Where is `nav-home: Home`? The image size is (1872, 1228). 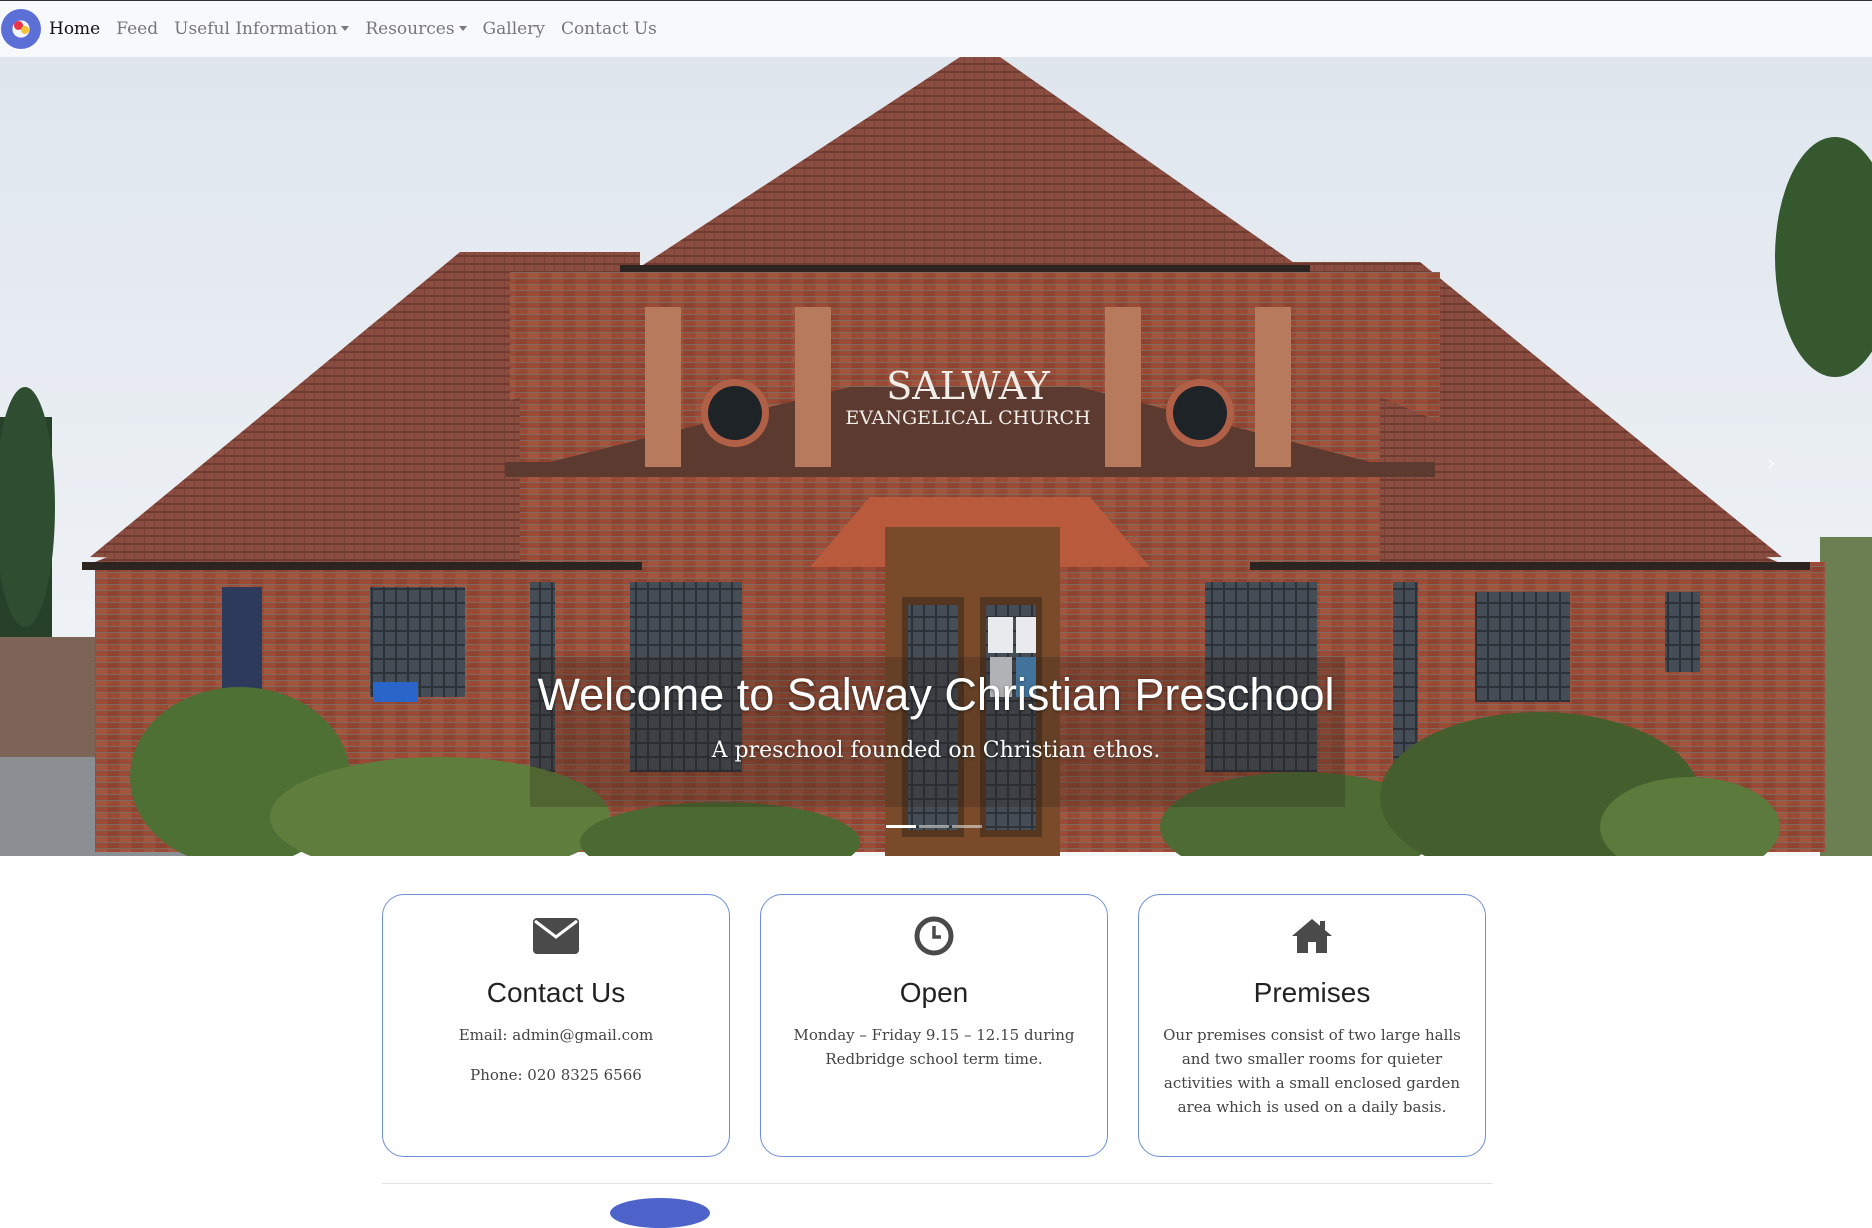 nav-home: Home is located at coordinates (74, 29).